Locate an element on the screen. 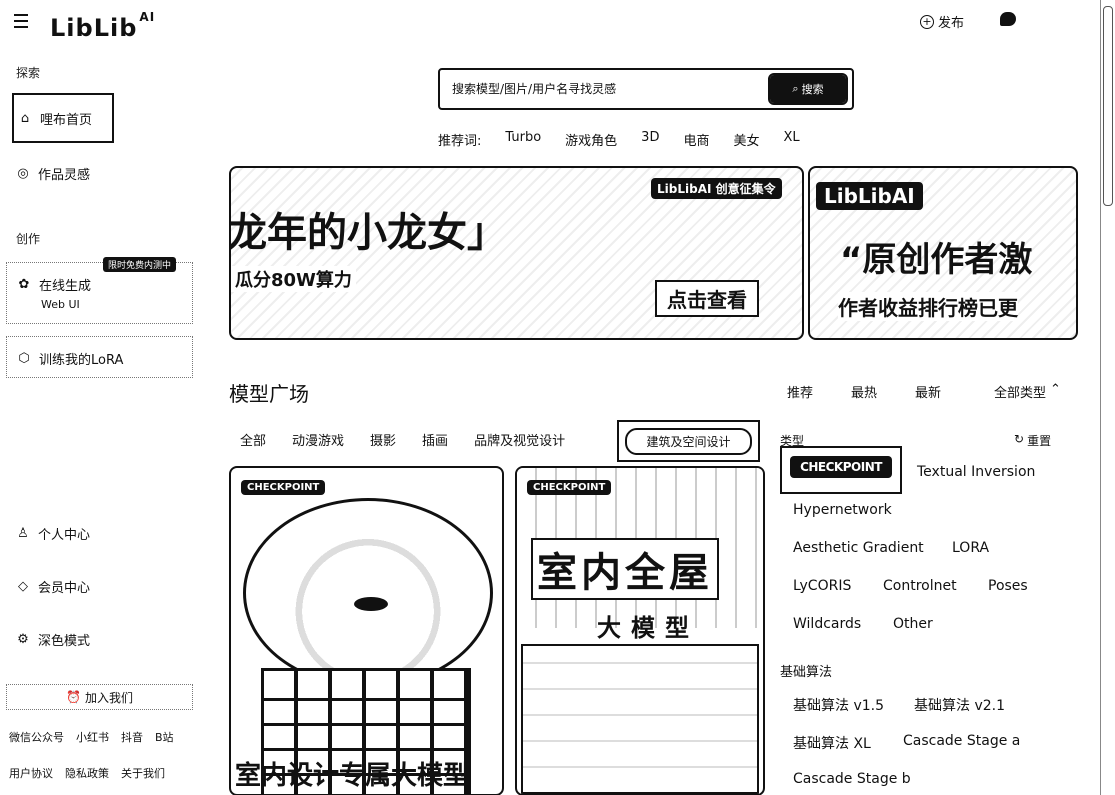 This screenshot has width=1115, height=795. model-card: CHECKPOINT 室内设计专属大模型 is located at coordinates (366, 630).